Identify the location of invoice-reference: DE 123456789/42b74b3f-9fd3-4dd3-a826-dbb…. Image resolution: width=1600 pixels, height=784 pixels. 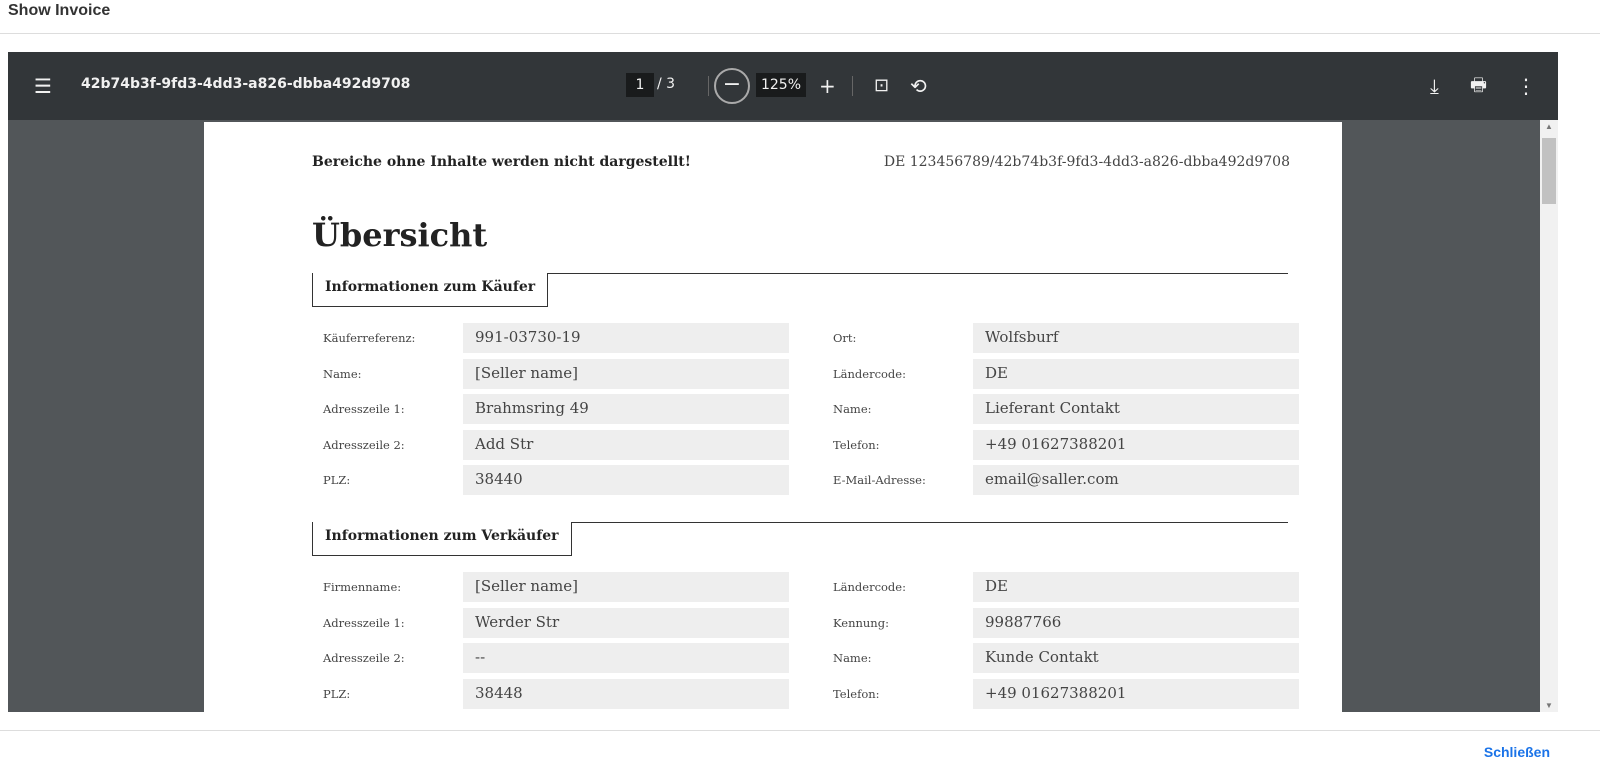
(1086, 162).